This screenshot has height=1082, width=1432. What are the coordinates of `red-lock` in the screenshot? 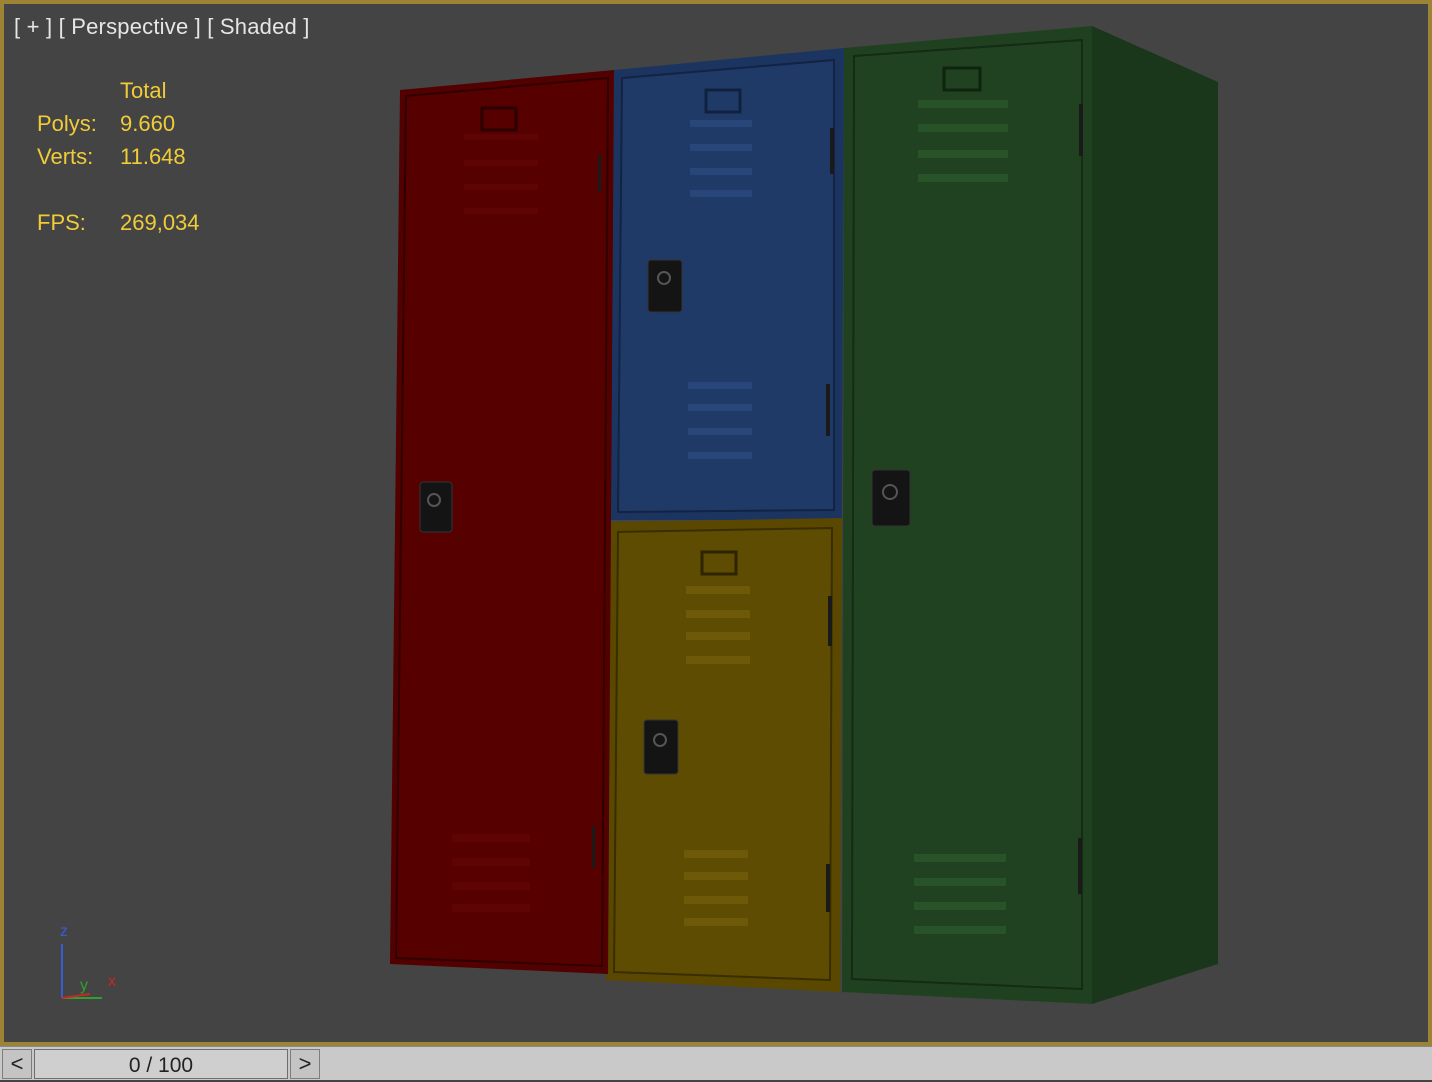 It's located at (436, 507).